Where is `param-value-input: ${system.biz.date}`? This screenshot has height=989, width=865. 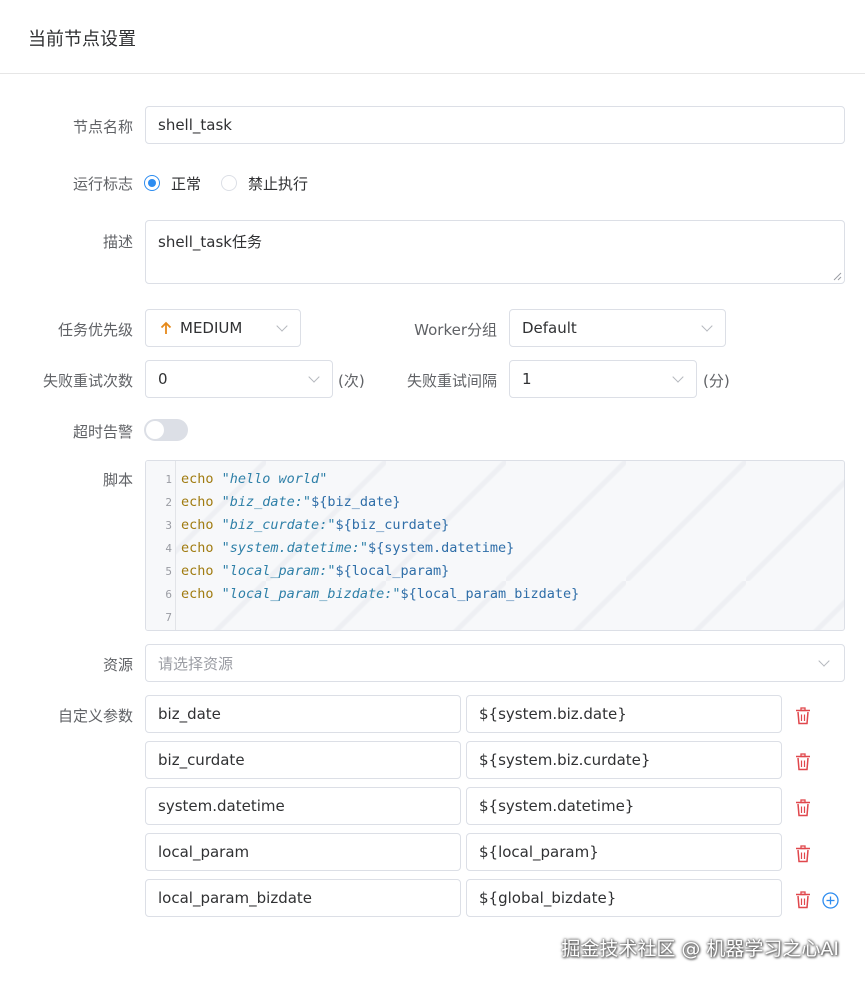
param-value-input: ${system.biz.date} is located at coordinates (624, 714).